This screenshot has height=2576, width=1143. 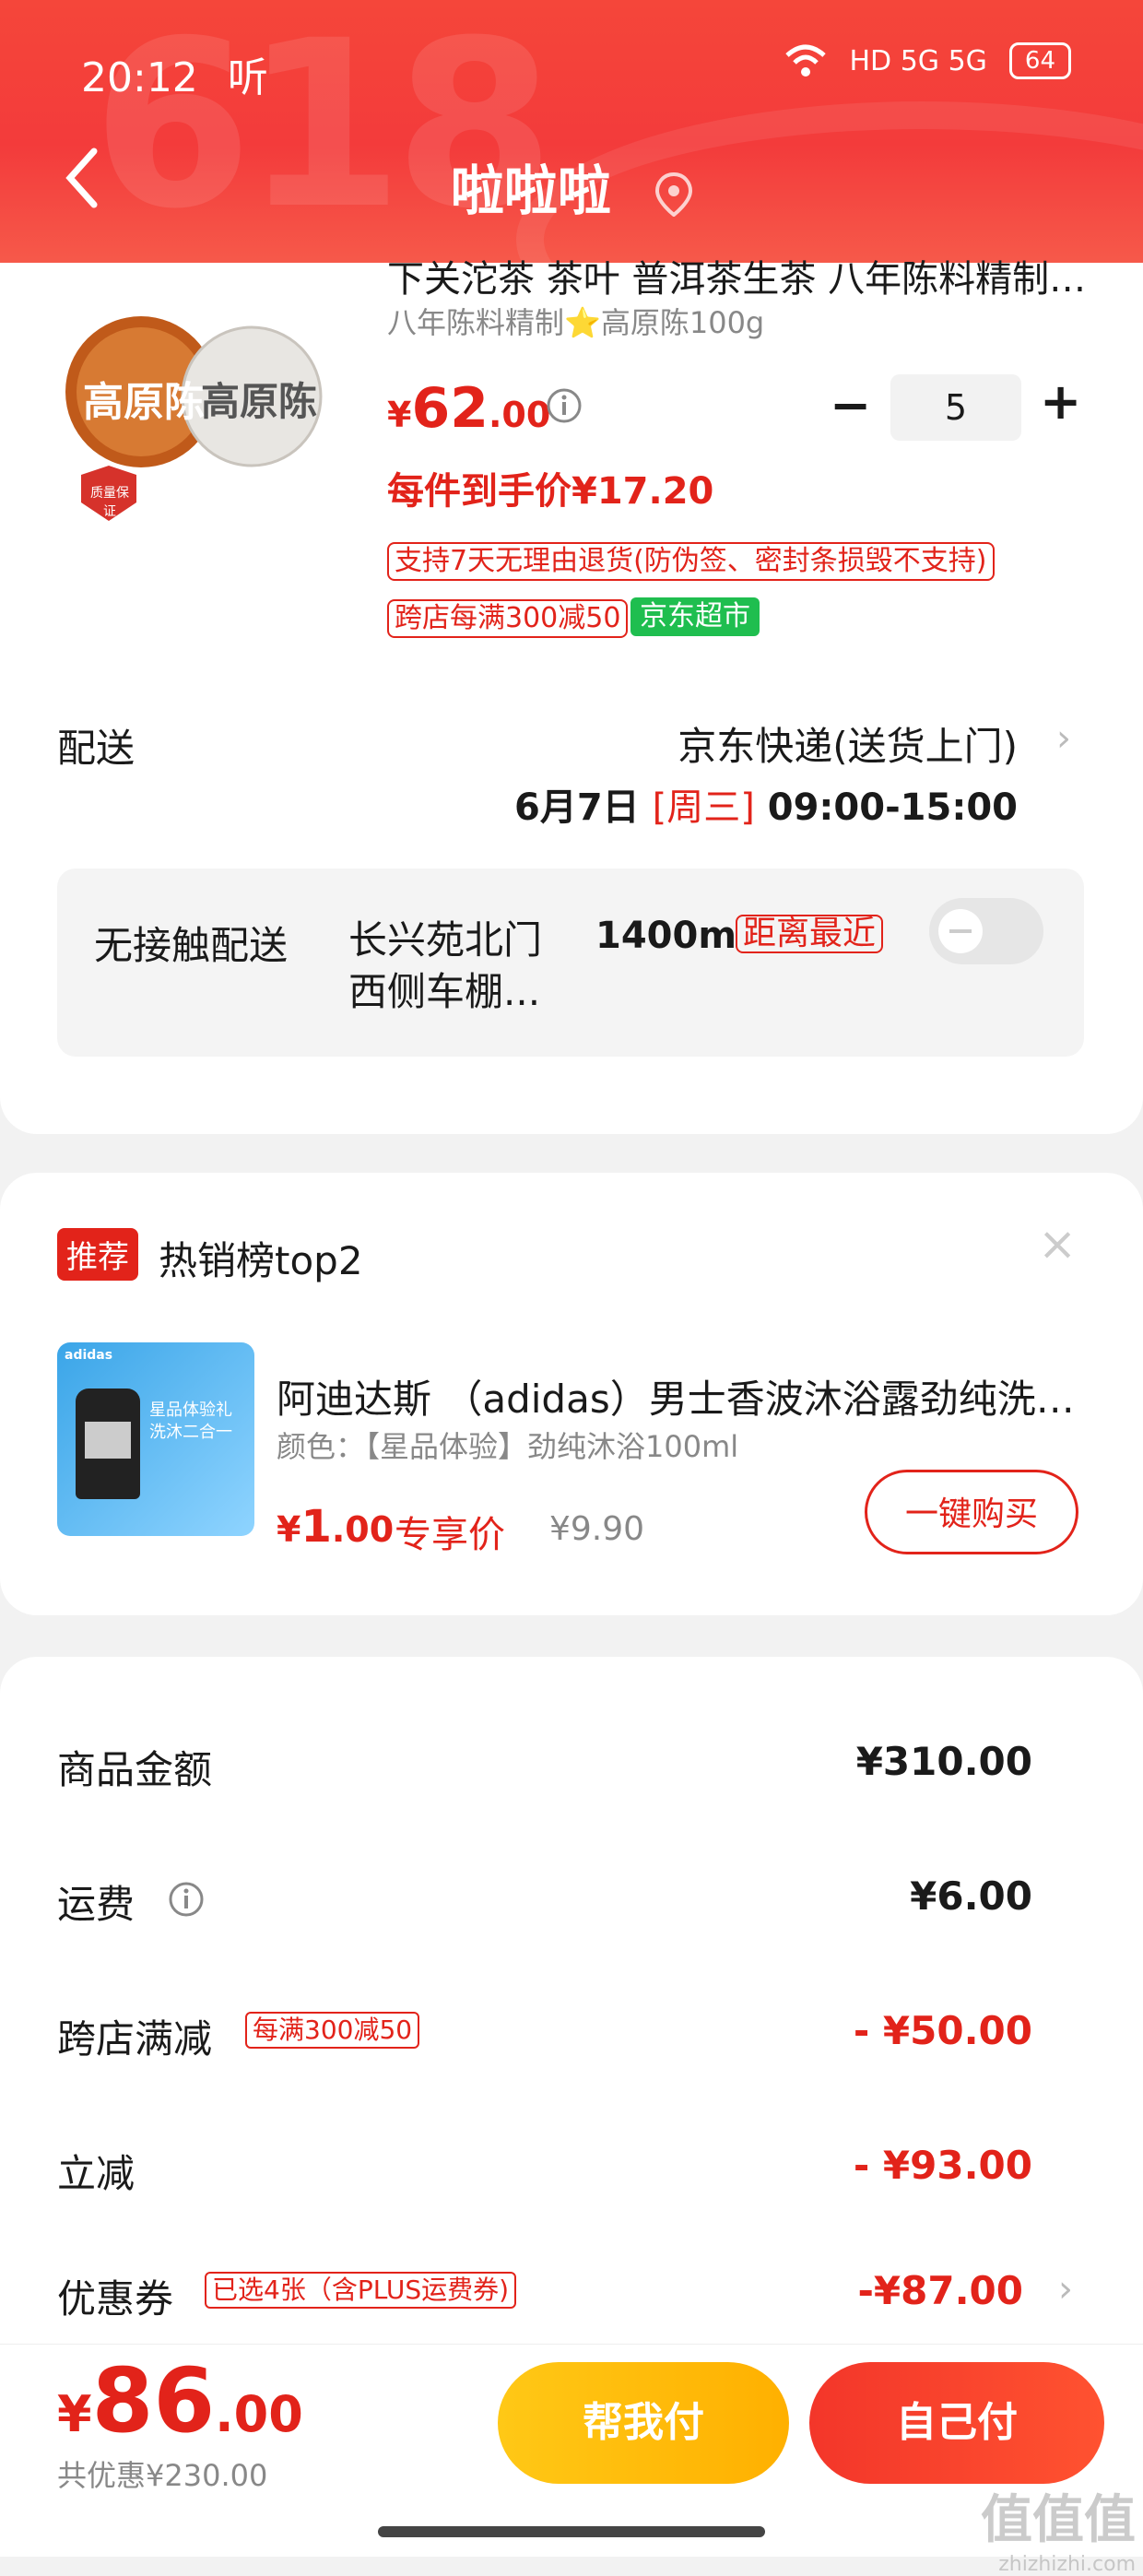 What do you see at coordinates (361, 2290) in the screenshot?
I see `coupon-tag: 已选4张（含PLUS运费券)` at bounding box center [361, 2290].